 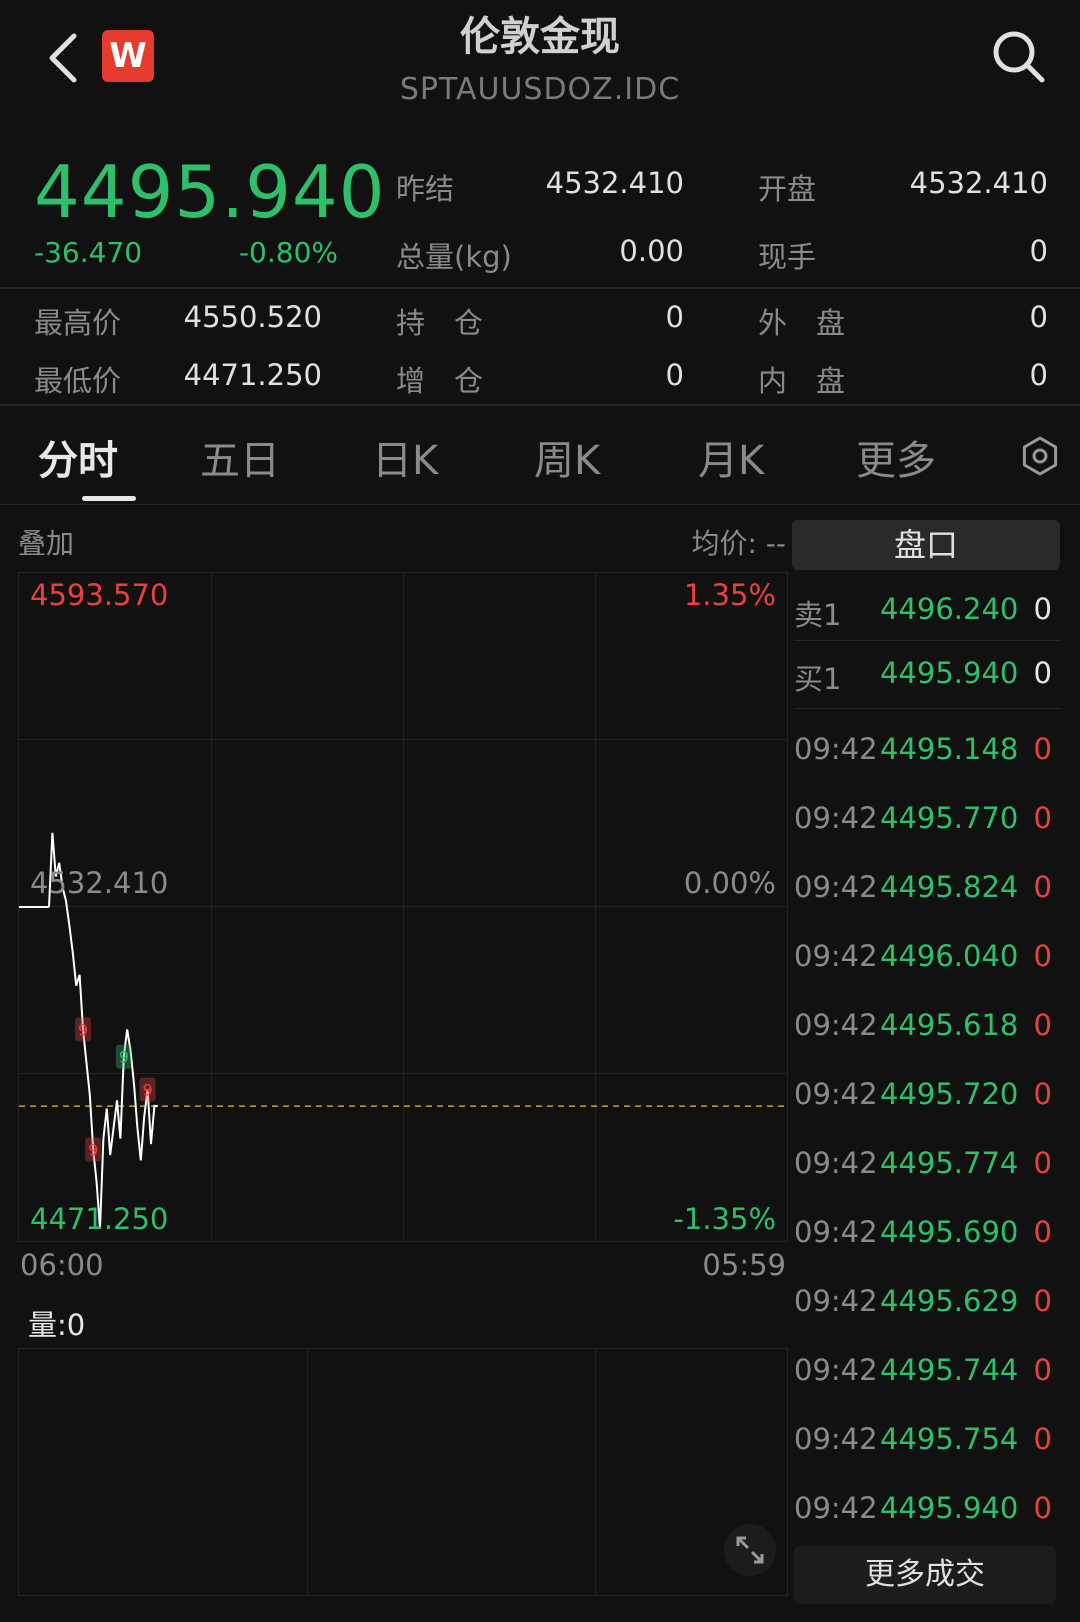 I want to click on trade-price: 4495.629, so click(x=949, y=1301).